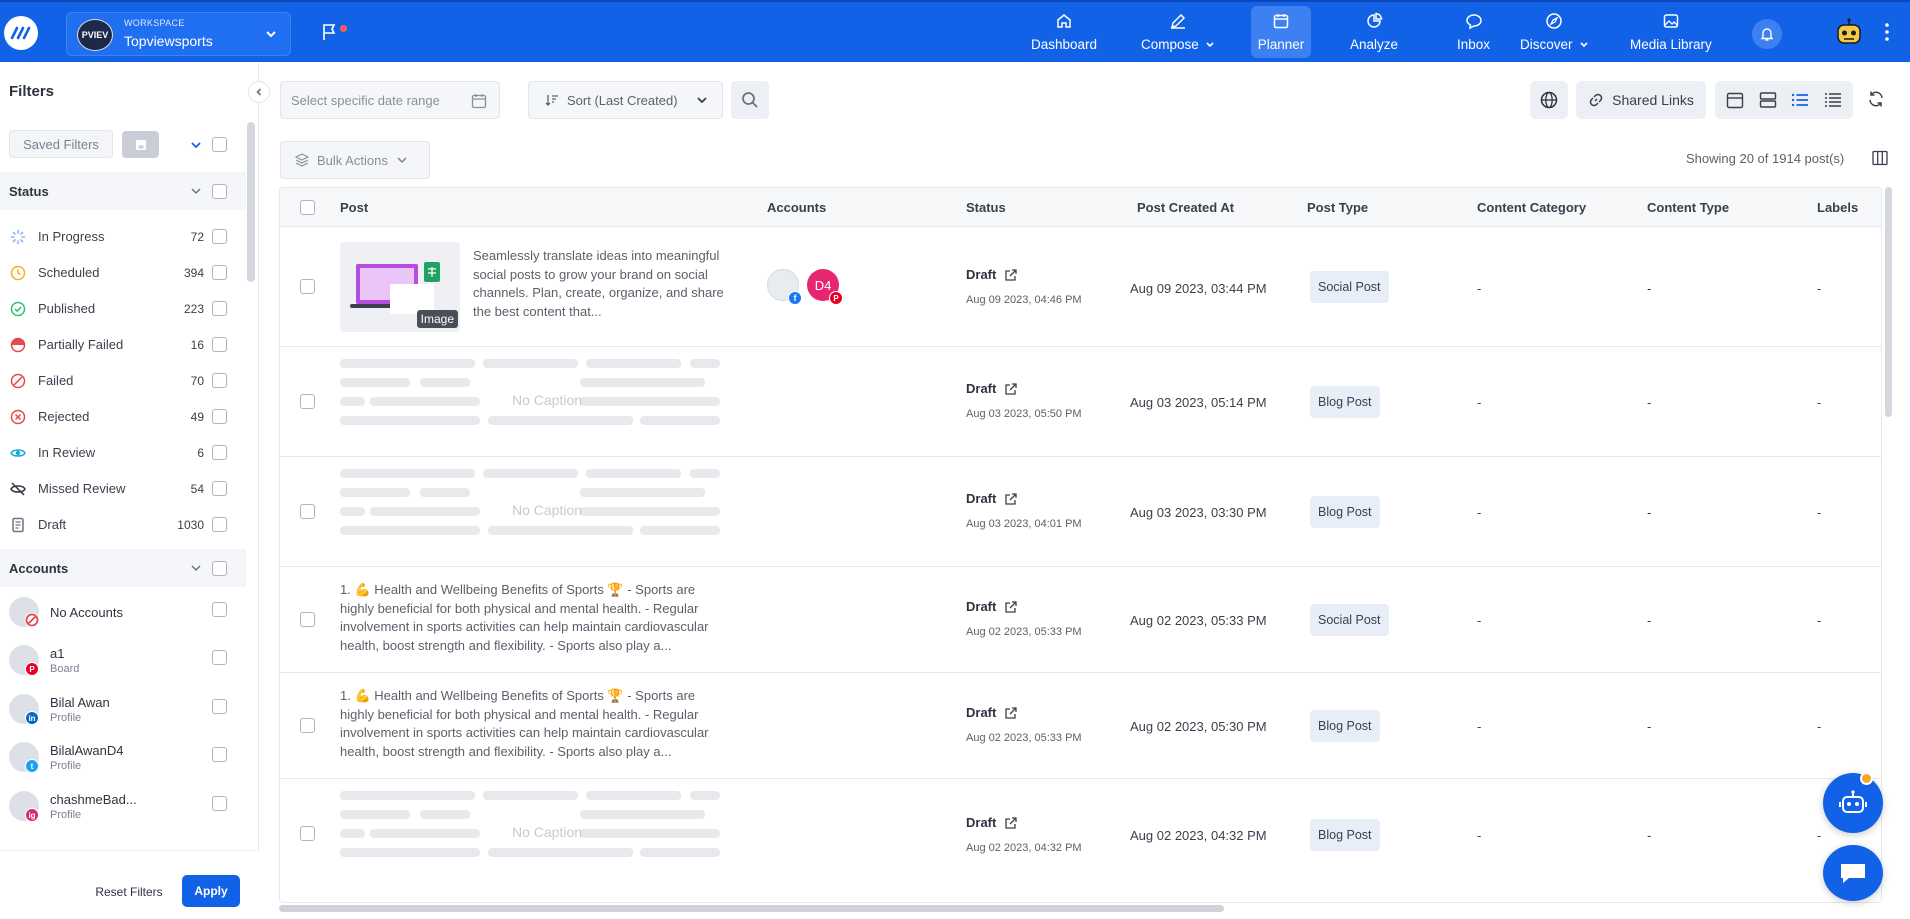 The image size is (1910, 919). I want to click on account-item: in Bilal Awan Profile, so click(123, 711).